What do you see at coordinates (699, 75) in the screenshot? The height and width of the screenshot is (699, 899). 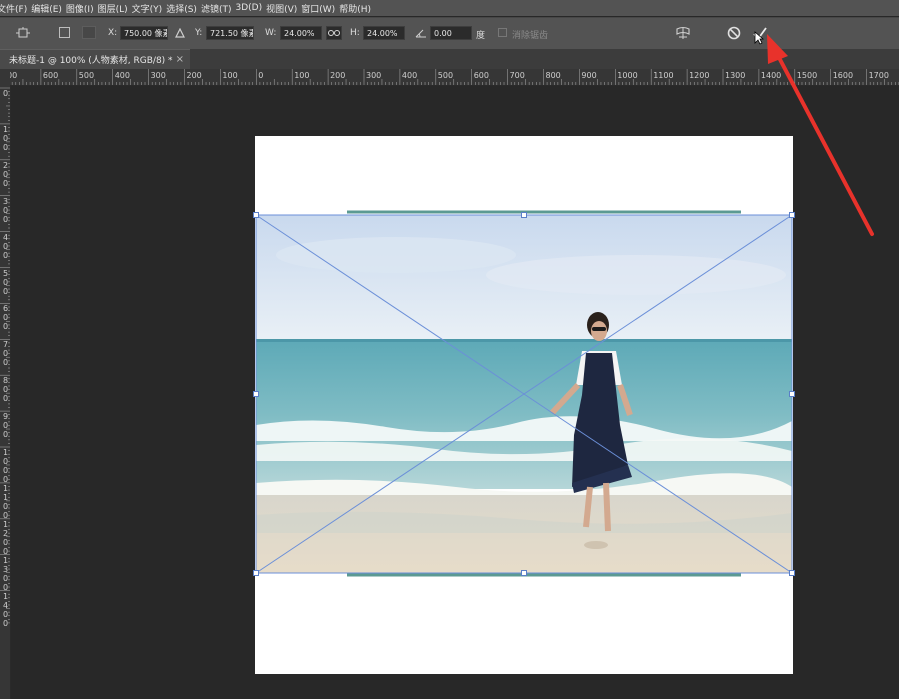 I see `ruler-h-label: 1200` at bounding box center [699, 75].